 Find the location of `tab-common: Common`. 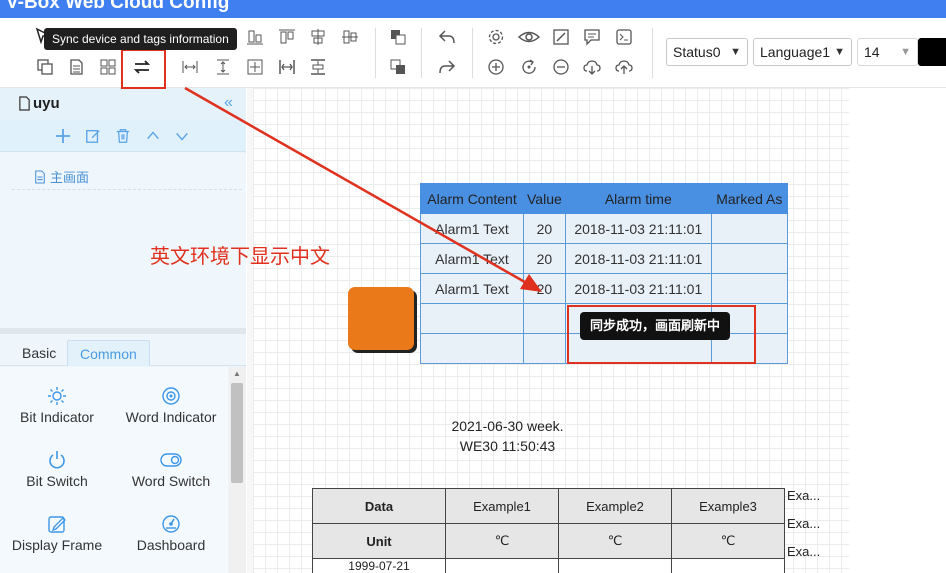

tab-common: Common is located at coordinates (108, 353).